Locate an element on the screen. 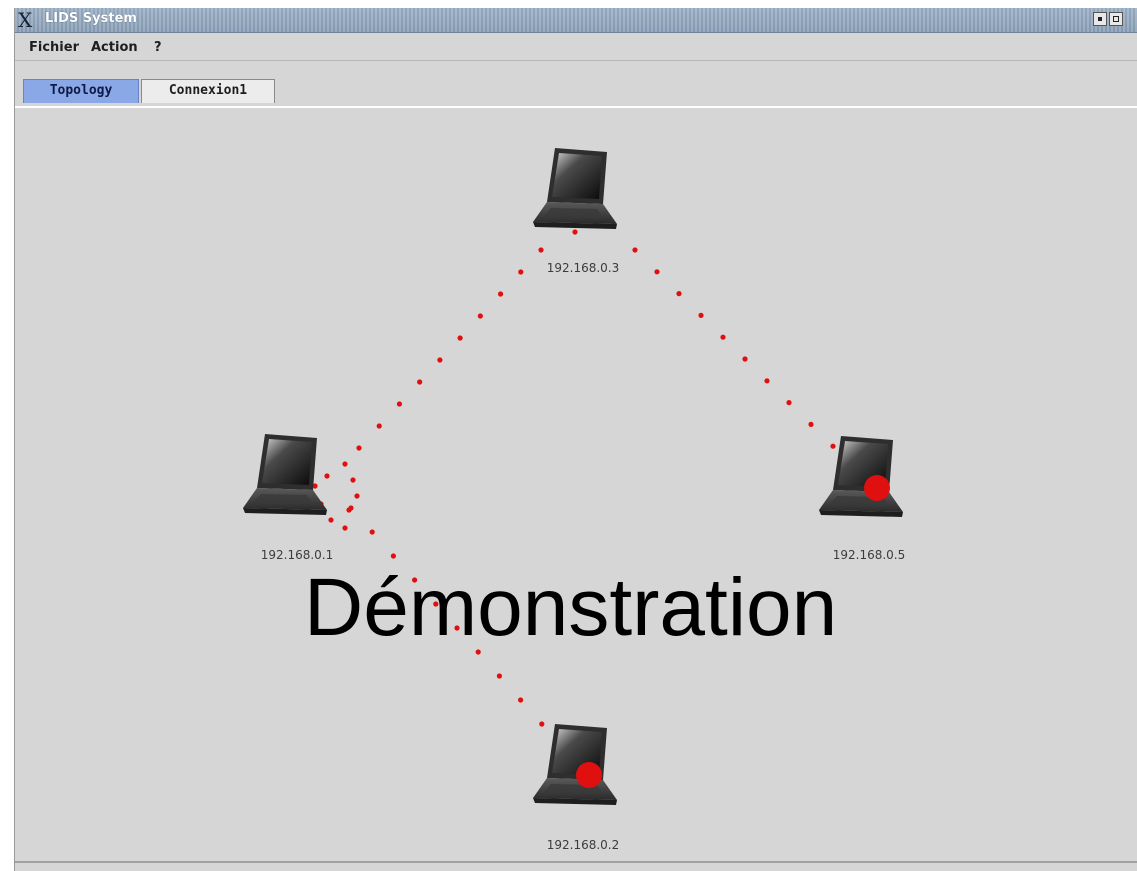 The width and height of the screenshot is (1137, 871). minimize-icon is located at coordinates (1100, 19).